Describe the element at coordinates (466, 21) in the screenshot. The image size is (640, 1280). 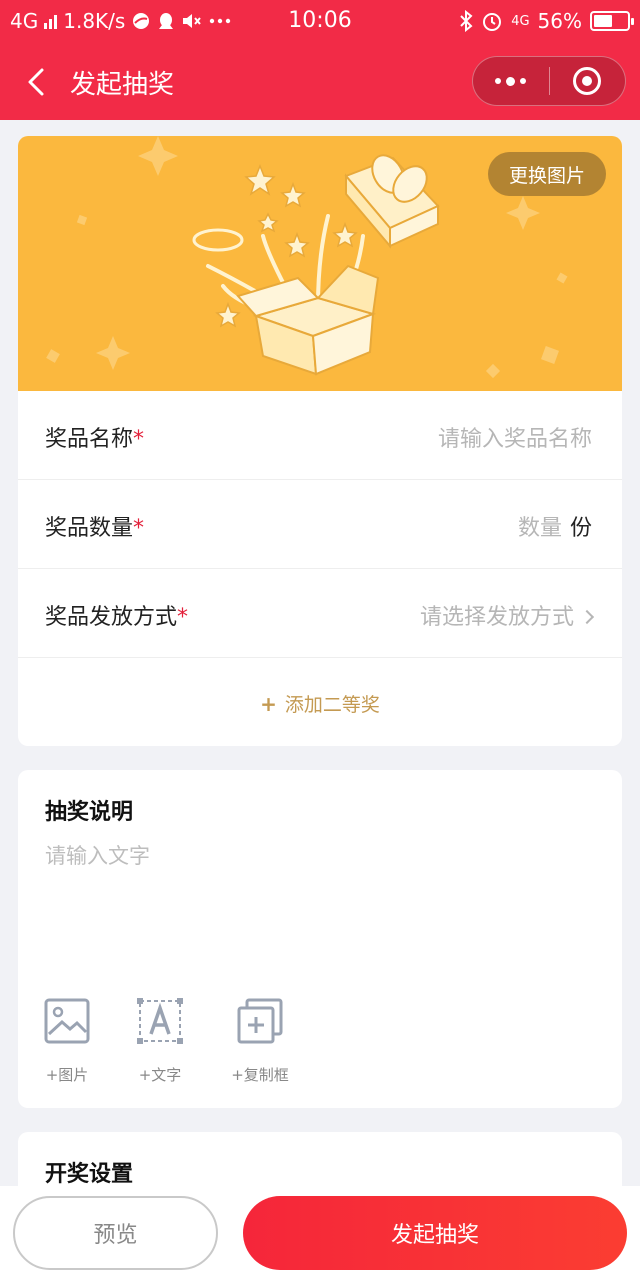
I see `bluetooth-icon` at that location.